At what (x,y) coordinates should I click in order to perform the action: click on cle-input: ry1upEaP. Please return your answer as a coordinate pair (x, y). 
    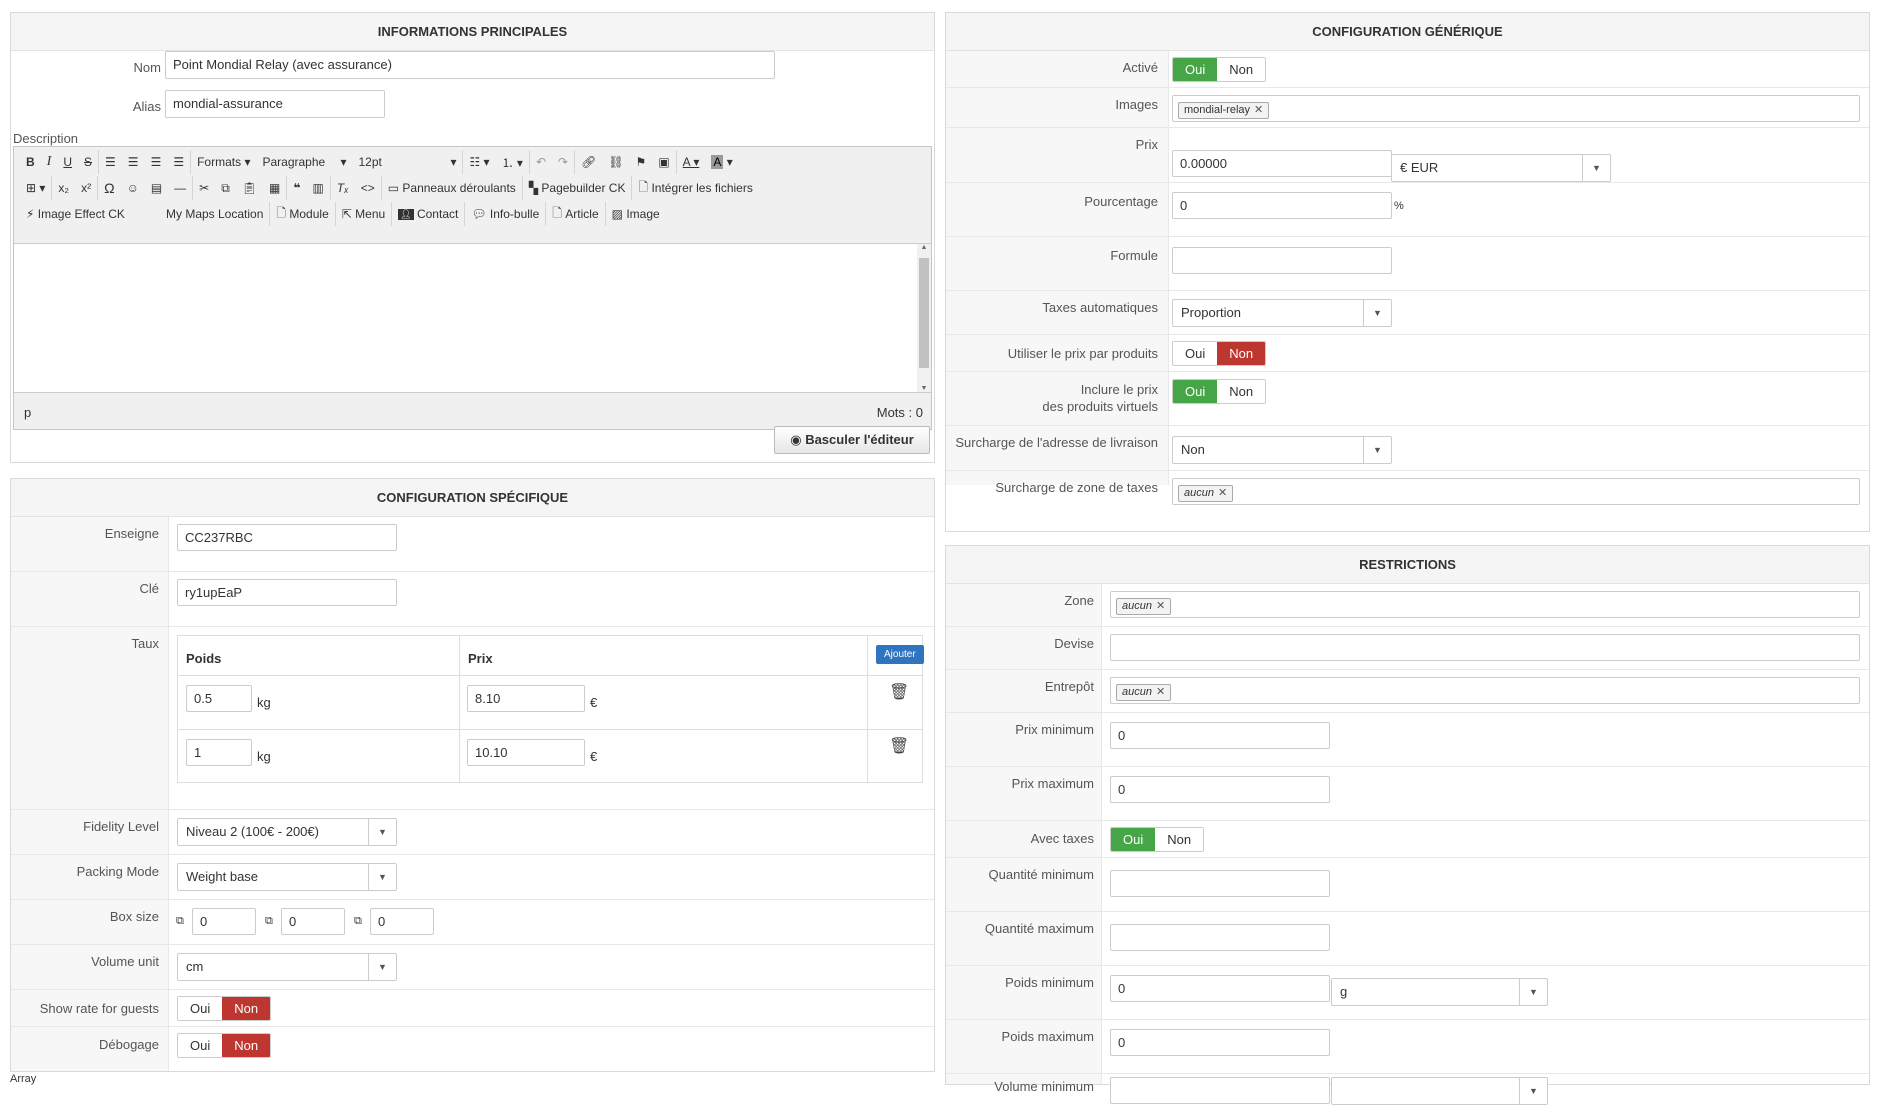
    Looking at the image, I should click on (287, 592).